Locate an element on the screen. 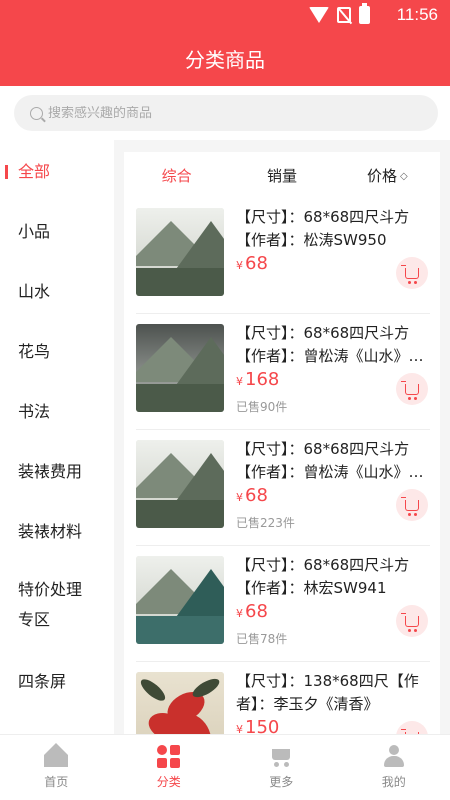 This screenshot has width=450, height=800. bottom-nav: 首页 分类 更多 我的 is located at coordinates (225, 767).